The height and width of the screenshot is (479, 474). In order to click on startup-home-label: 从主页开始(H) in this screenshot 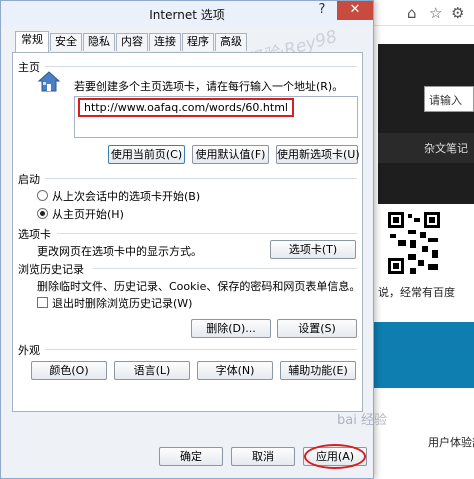, I will do `click(88, 214)`.